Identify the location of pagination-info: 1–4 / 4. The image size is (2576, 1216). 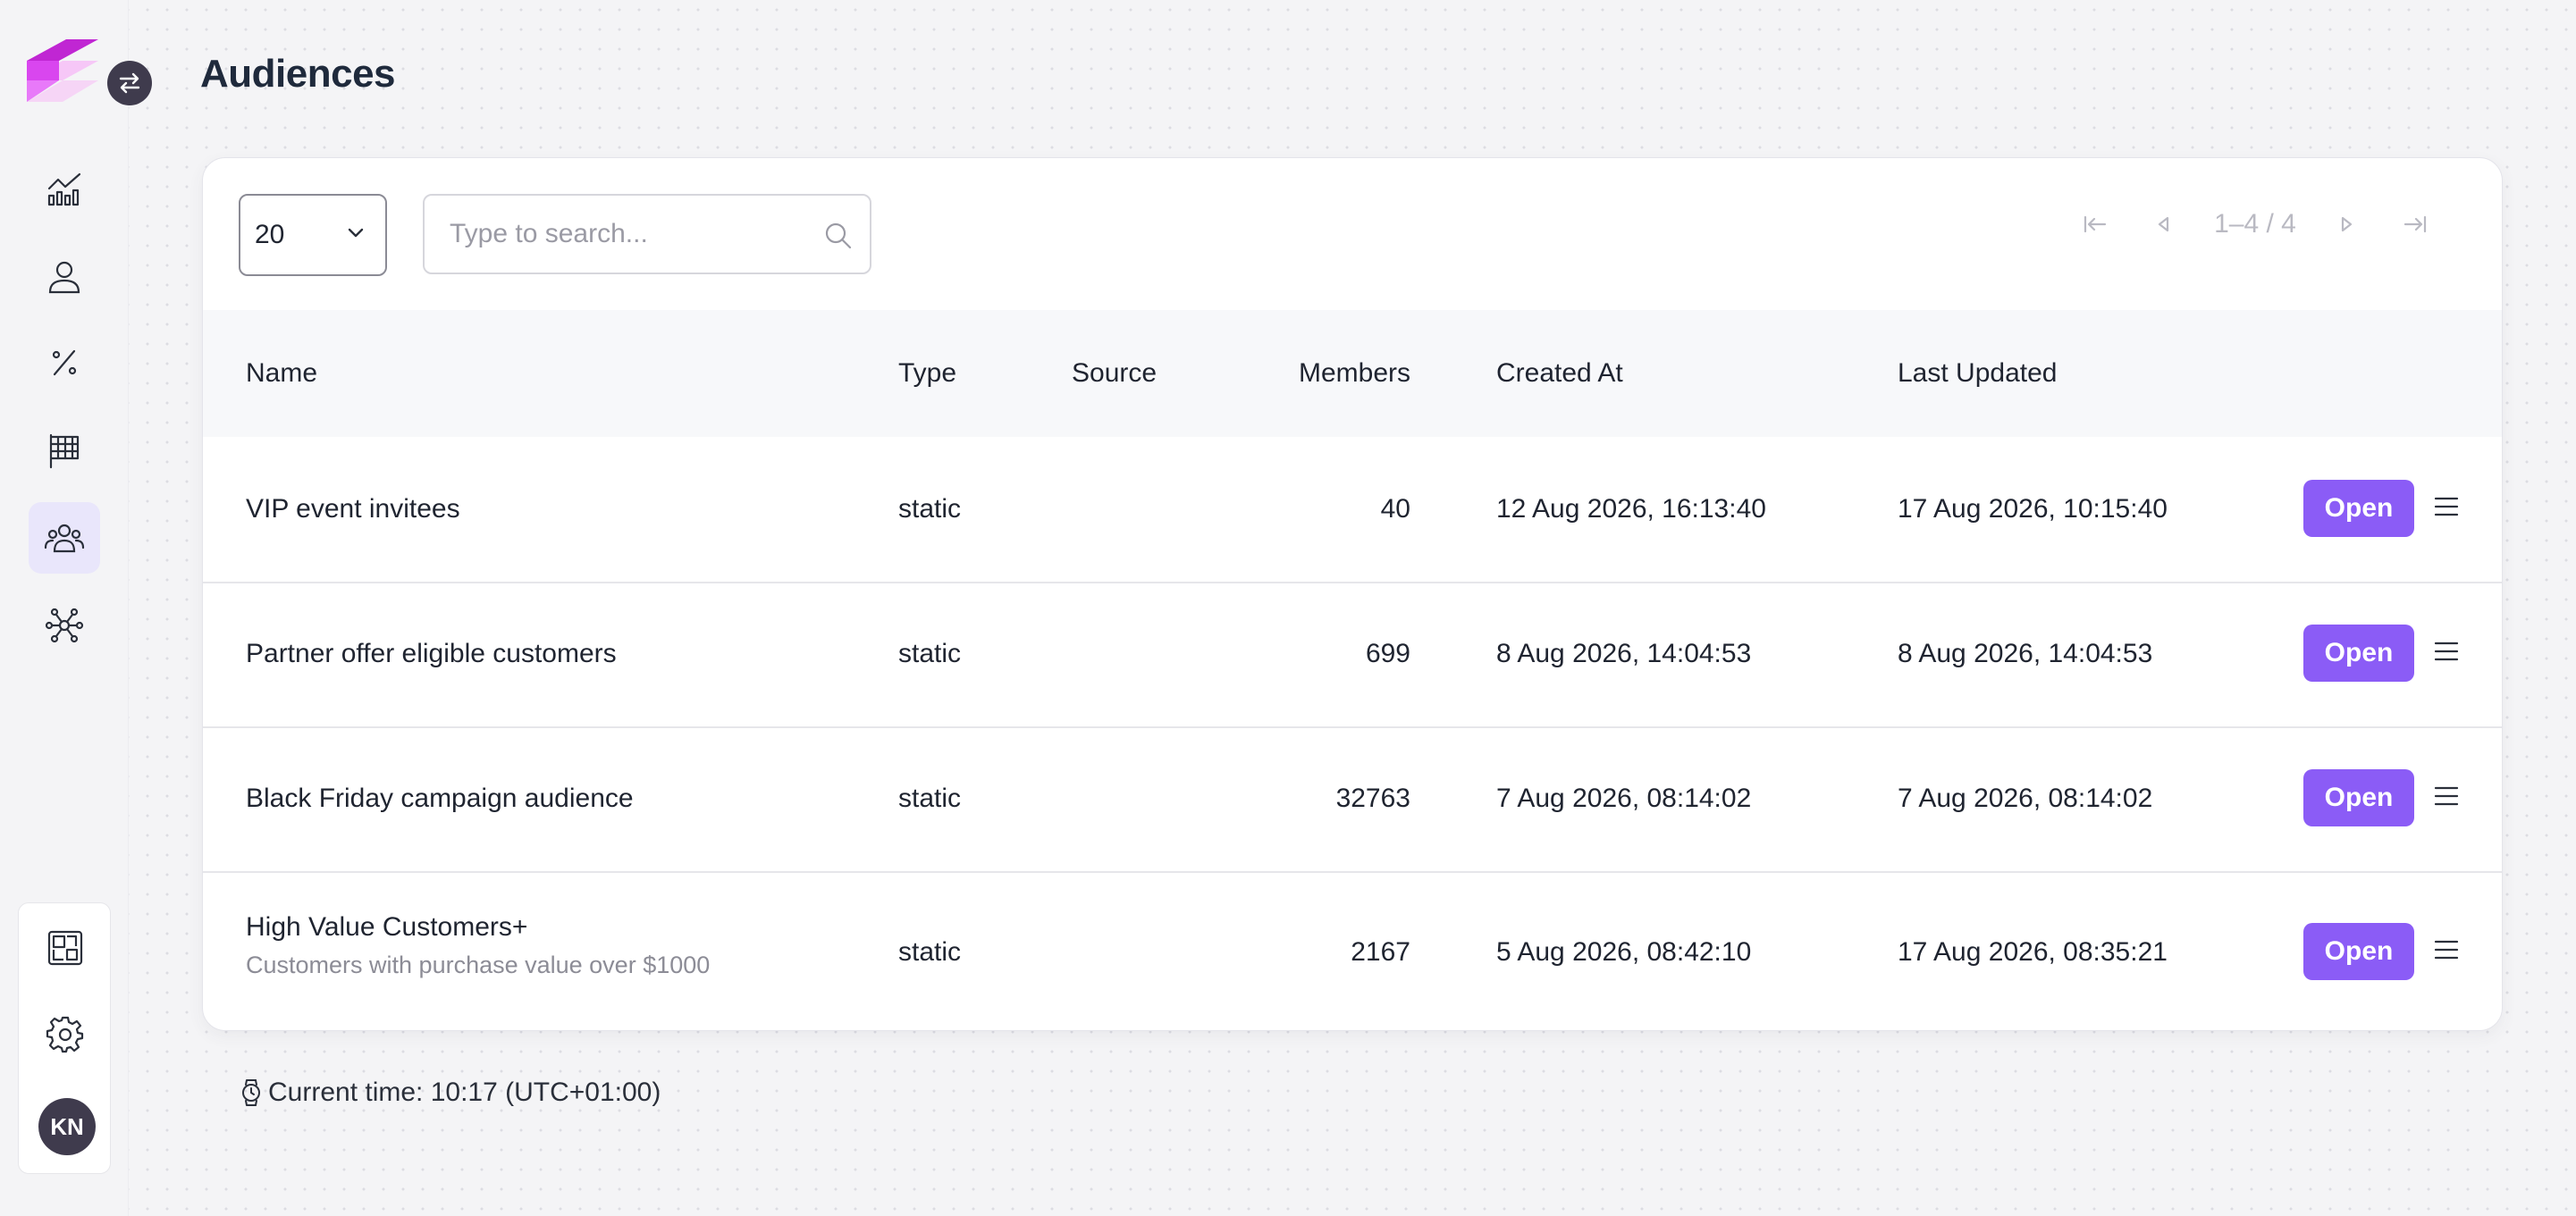
(2255, 224).